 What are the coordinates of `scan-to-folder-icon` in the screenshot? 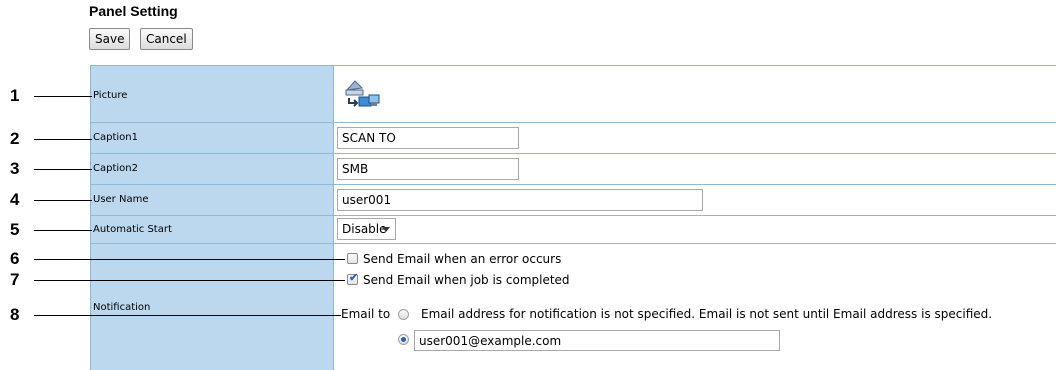 It's located at (367, 92).